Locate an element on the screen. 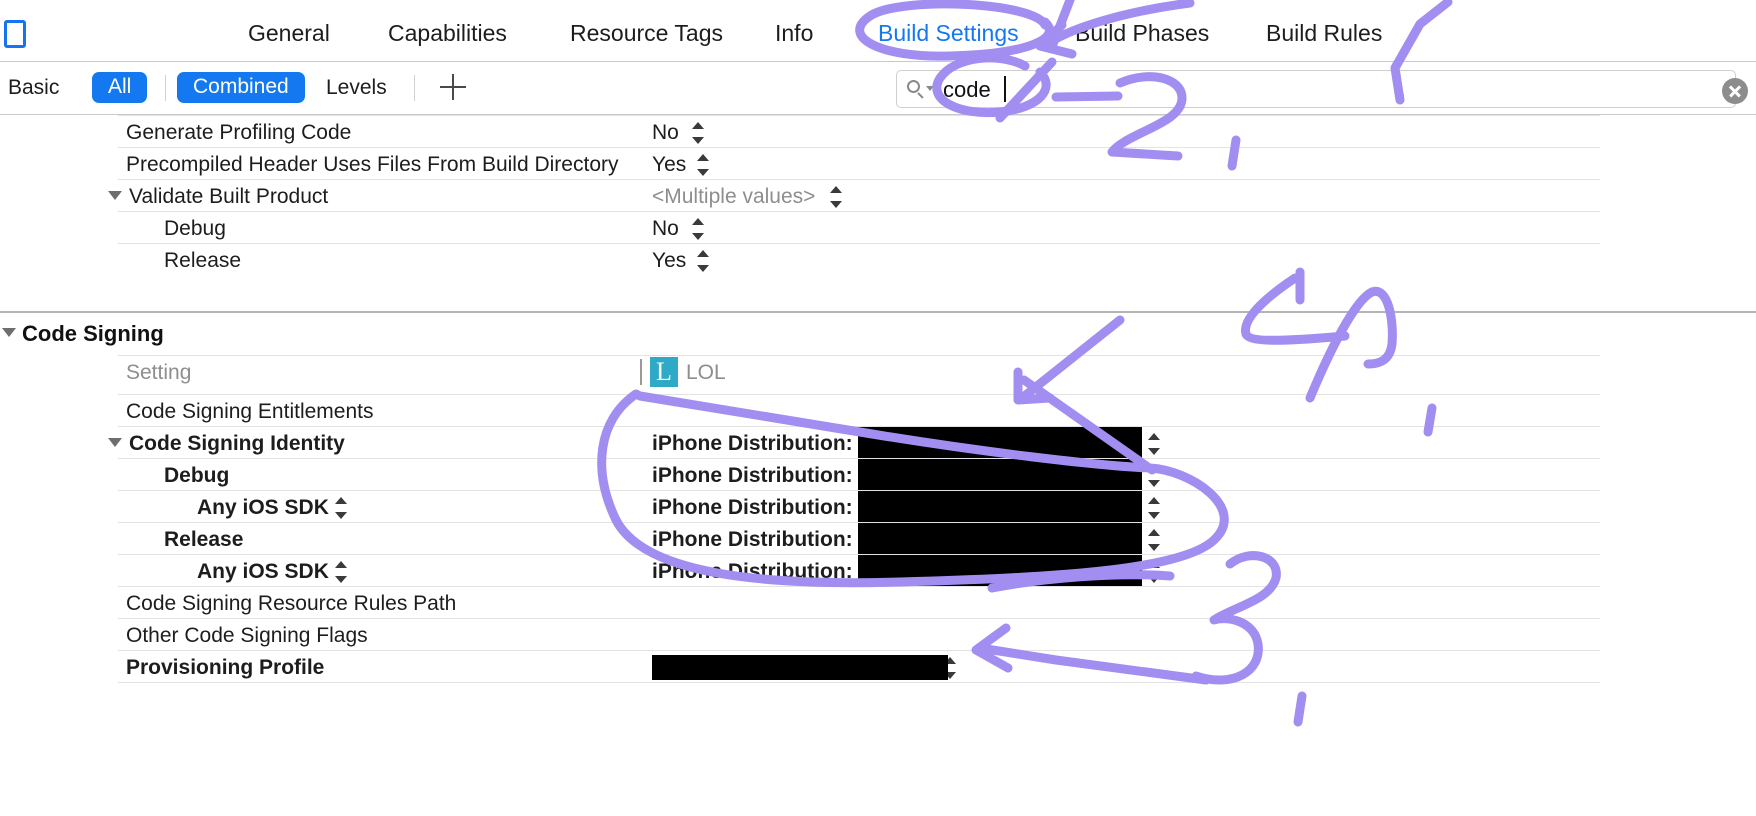 This screenshot has width=1756, height=816. tab-capabilities: Capabilities is located at coordinates (447, 33).